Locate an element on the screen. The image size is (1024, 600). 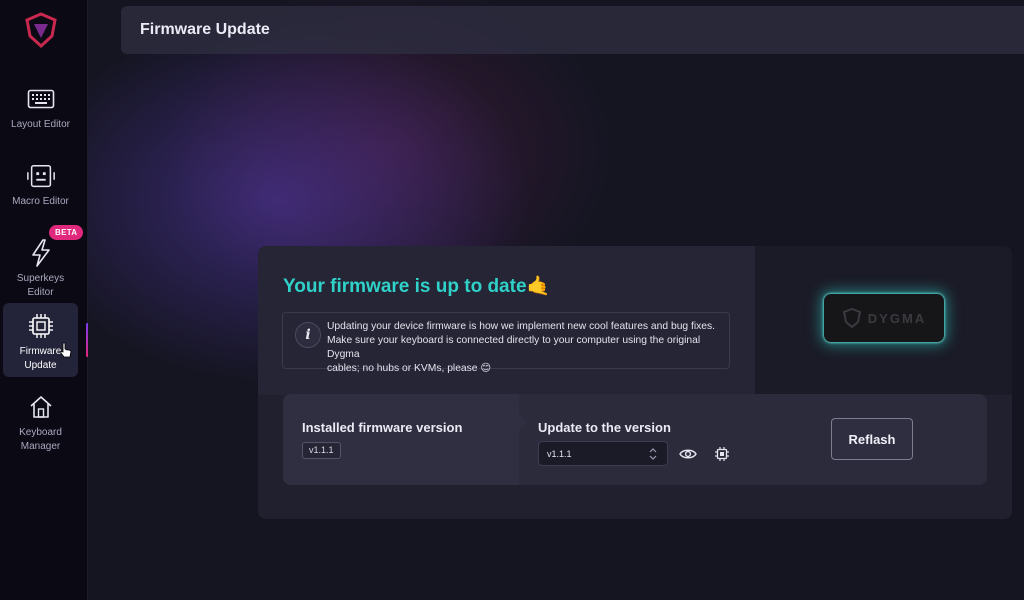
info-icon: i is located at coordinates (308, 335).